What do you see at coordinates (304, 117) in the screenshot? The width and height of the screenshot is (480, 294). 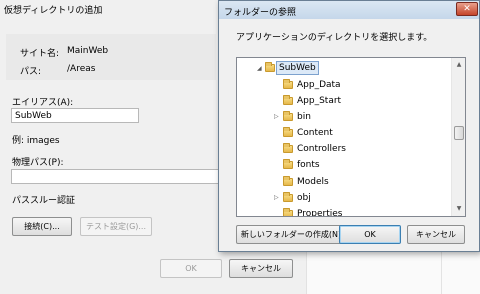 I see `tree-node-label: bin` at bounding box center [304, 117].